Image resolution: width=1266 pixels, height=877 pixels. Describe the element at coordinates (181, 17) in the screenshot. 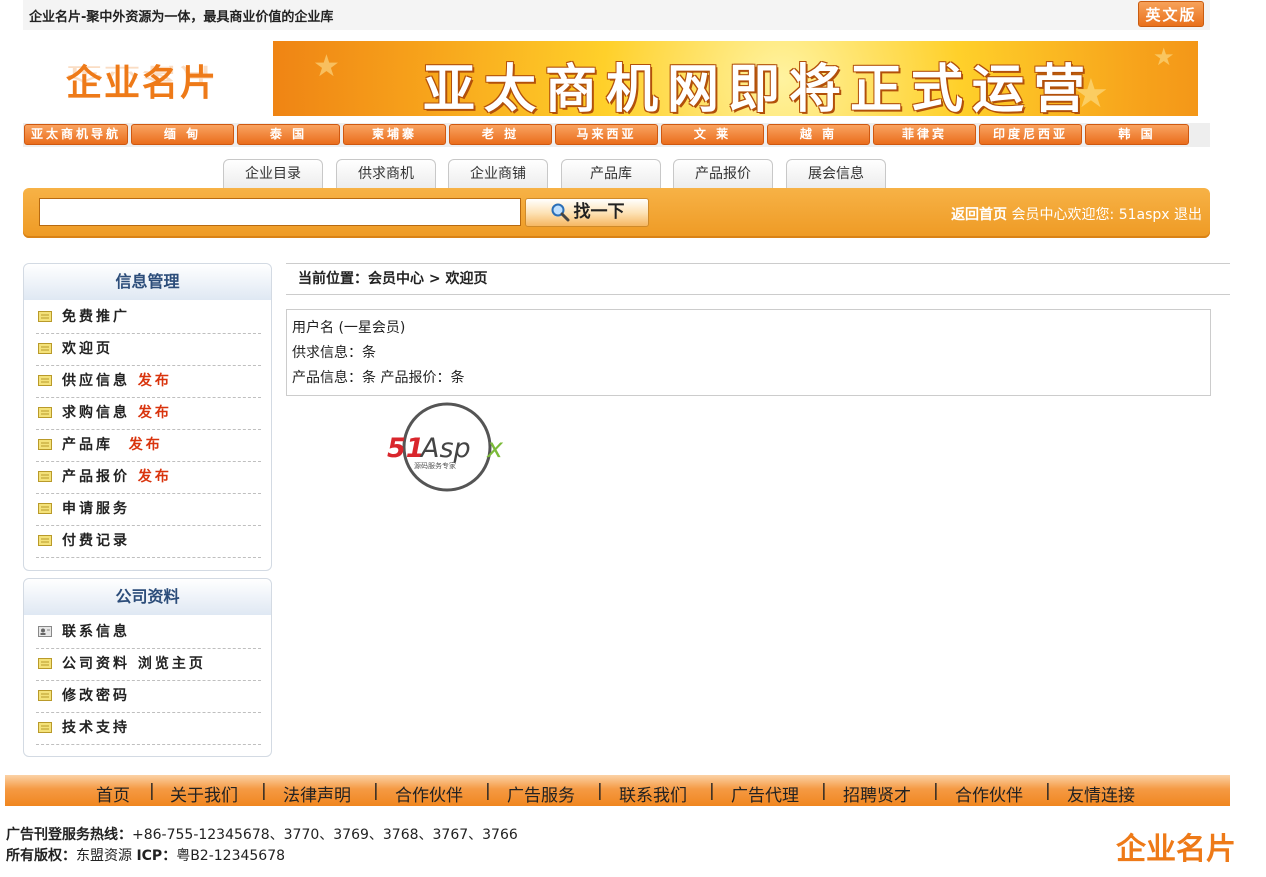

I see `site-slogan: 企业名片-聚中外资源为一体，最具商业价值的企业库` at that location.